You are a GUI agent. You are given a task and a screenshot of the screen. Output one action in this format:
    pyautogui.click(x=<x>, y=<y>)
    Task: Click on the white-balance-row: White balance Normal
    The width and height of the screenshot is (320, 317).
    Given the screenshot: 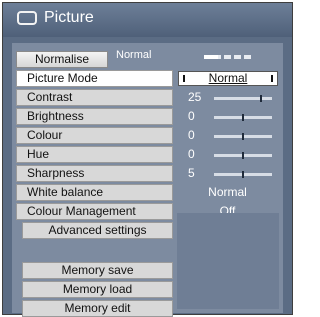 What is the action you would take?
    pyautogui.click(x=147, y=192)
    